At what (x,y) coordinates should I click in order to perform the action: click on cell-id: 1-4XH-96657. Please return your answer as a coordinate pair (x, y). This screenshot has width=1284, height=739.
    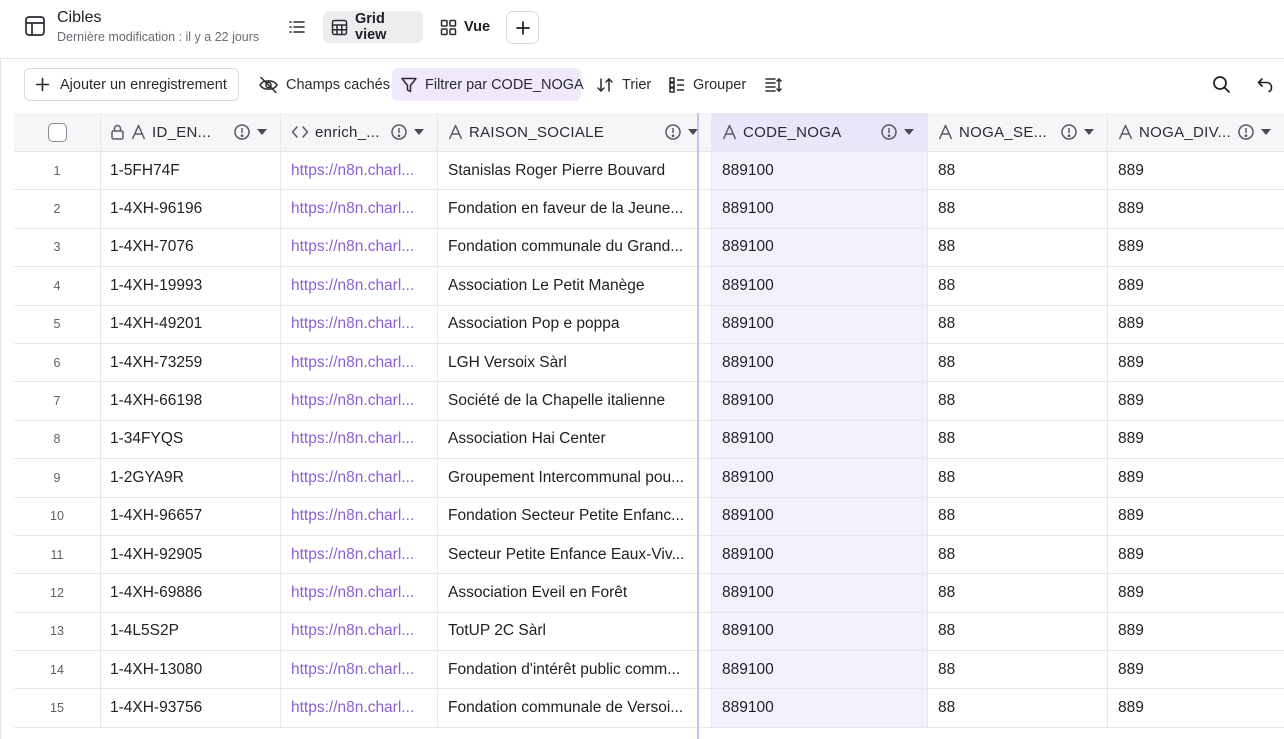
    Looking at the image, I should click on (191, 516).